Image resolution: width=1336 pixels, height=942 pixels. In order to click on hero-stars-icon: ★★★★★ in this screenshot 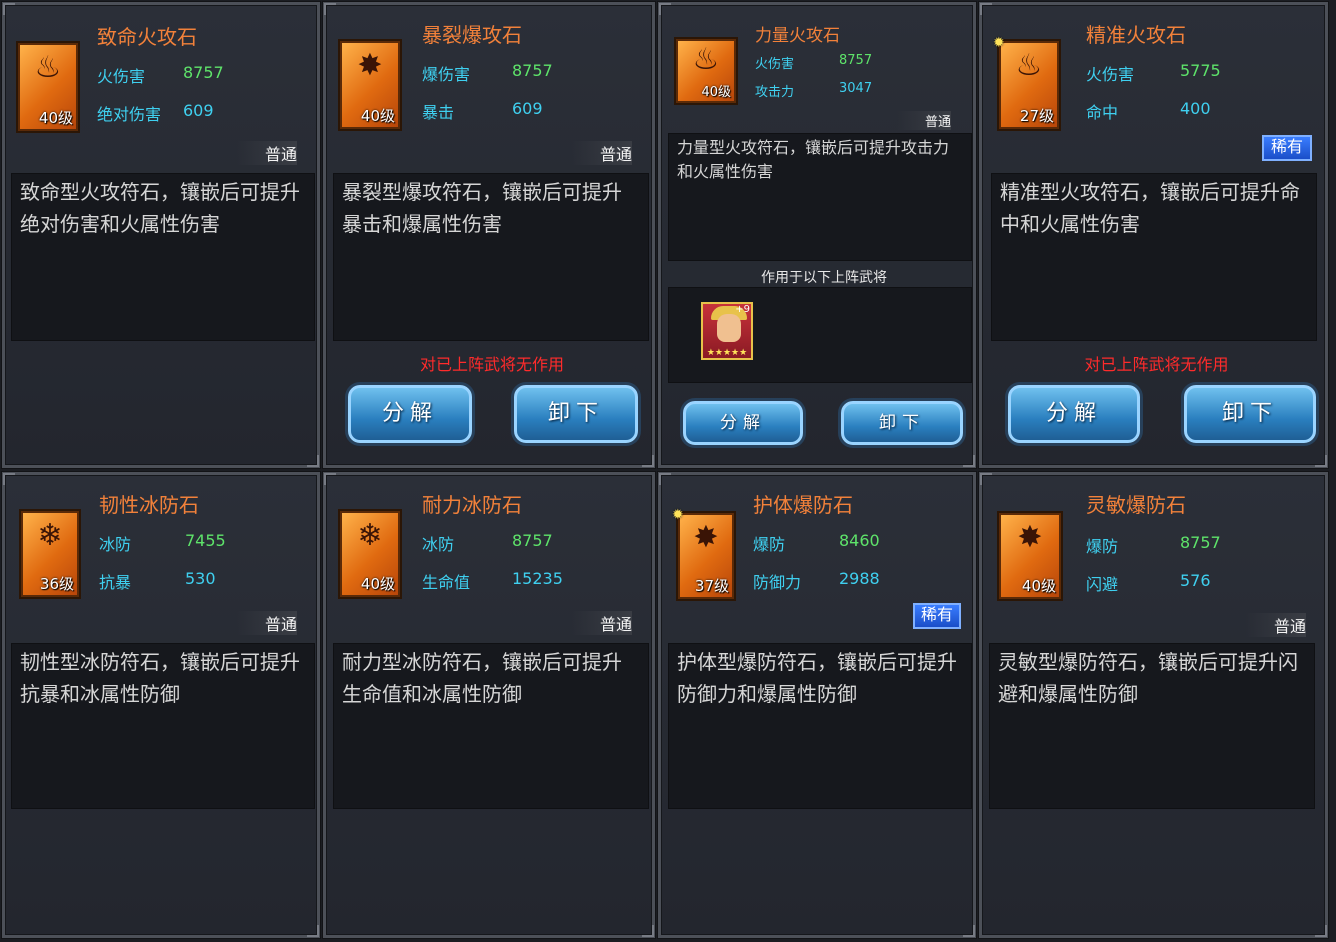, I will do `click(727, 353)`.